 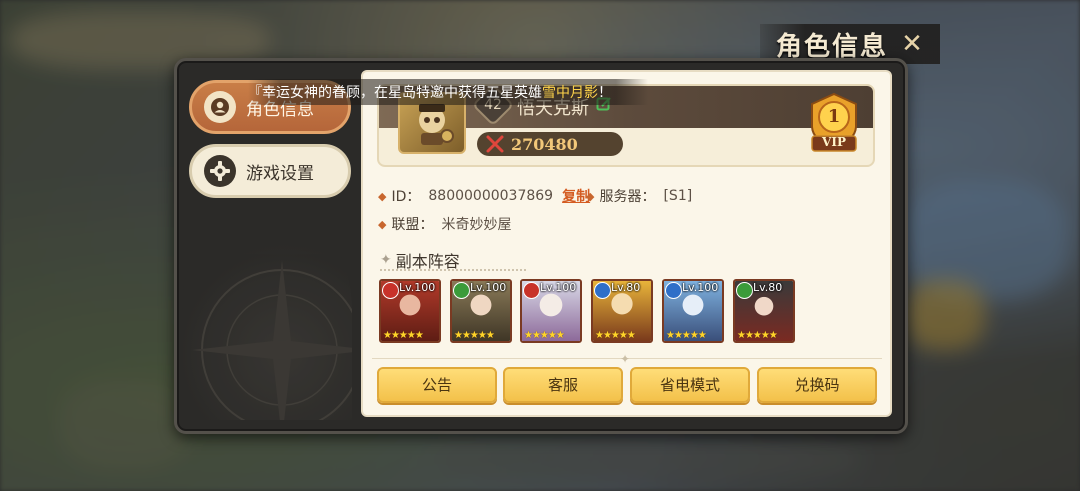 I want to click on id-value: 88000000037869, so click(x=491, y=196).